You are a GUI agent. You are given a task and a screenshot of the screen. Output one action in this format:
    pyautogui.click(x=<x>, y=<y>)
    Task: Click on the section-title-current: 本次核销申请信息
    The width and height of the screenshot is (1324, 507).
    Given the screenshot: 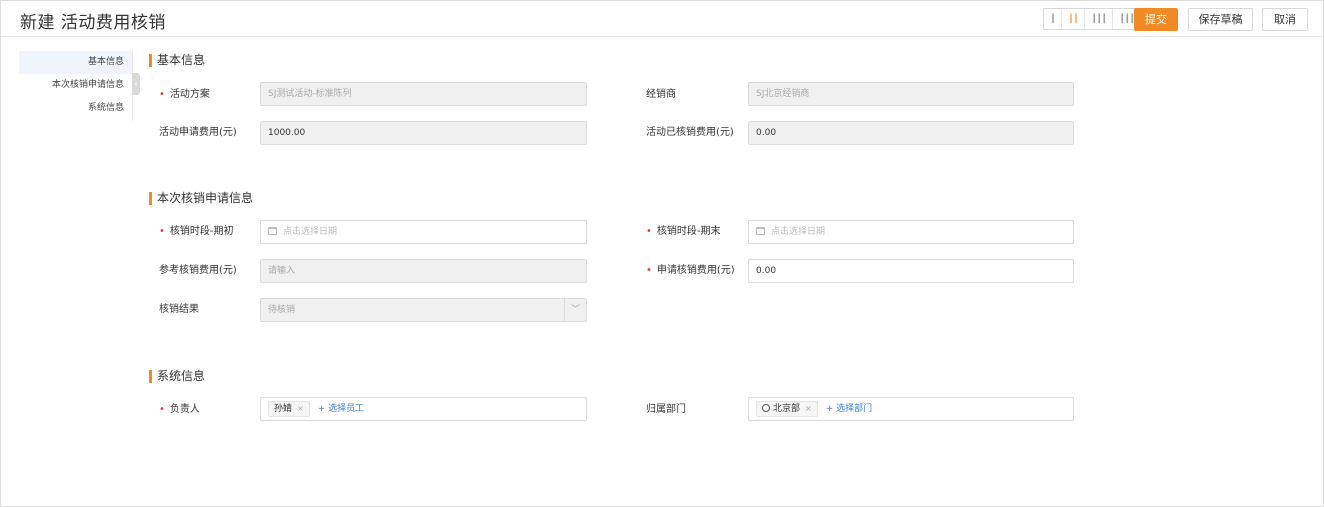 What is the action you would take?
    pyautogui.click(x=201, y=198)
    